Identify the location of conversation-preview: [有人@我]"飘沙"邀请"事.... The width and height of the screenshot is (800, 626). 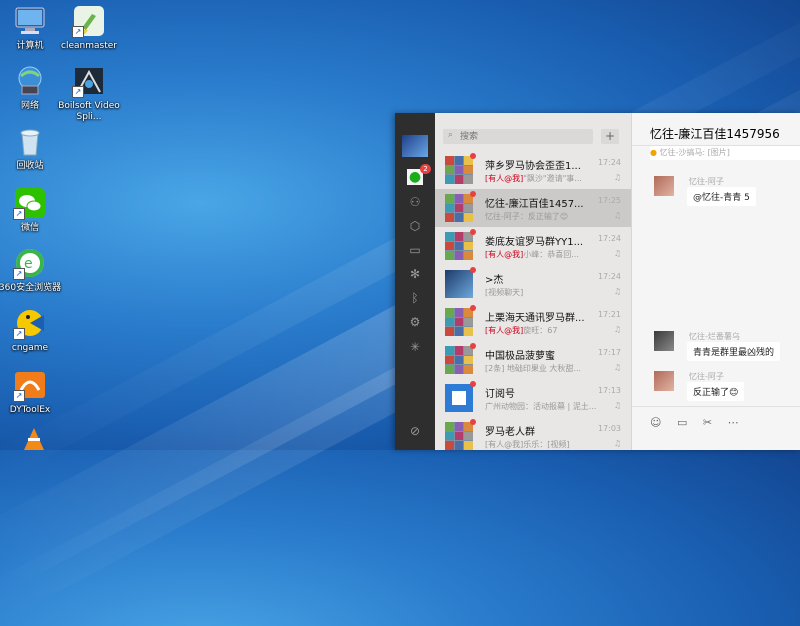
(542, 178).